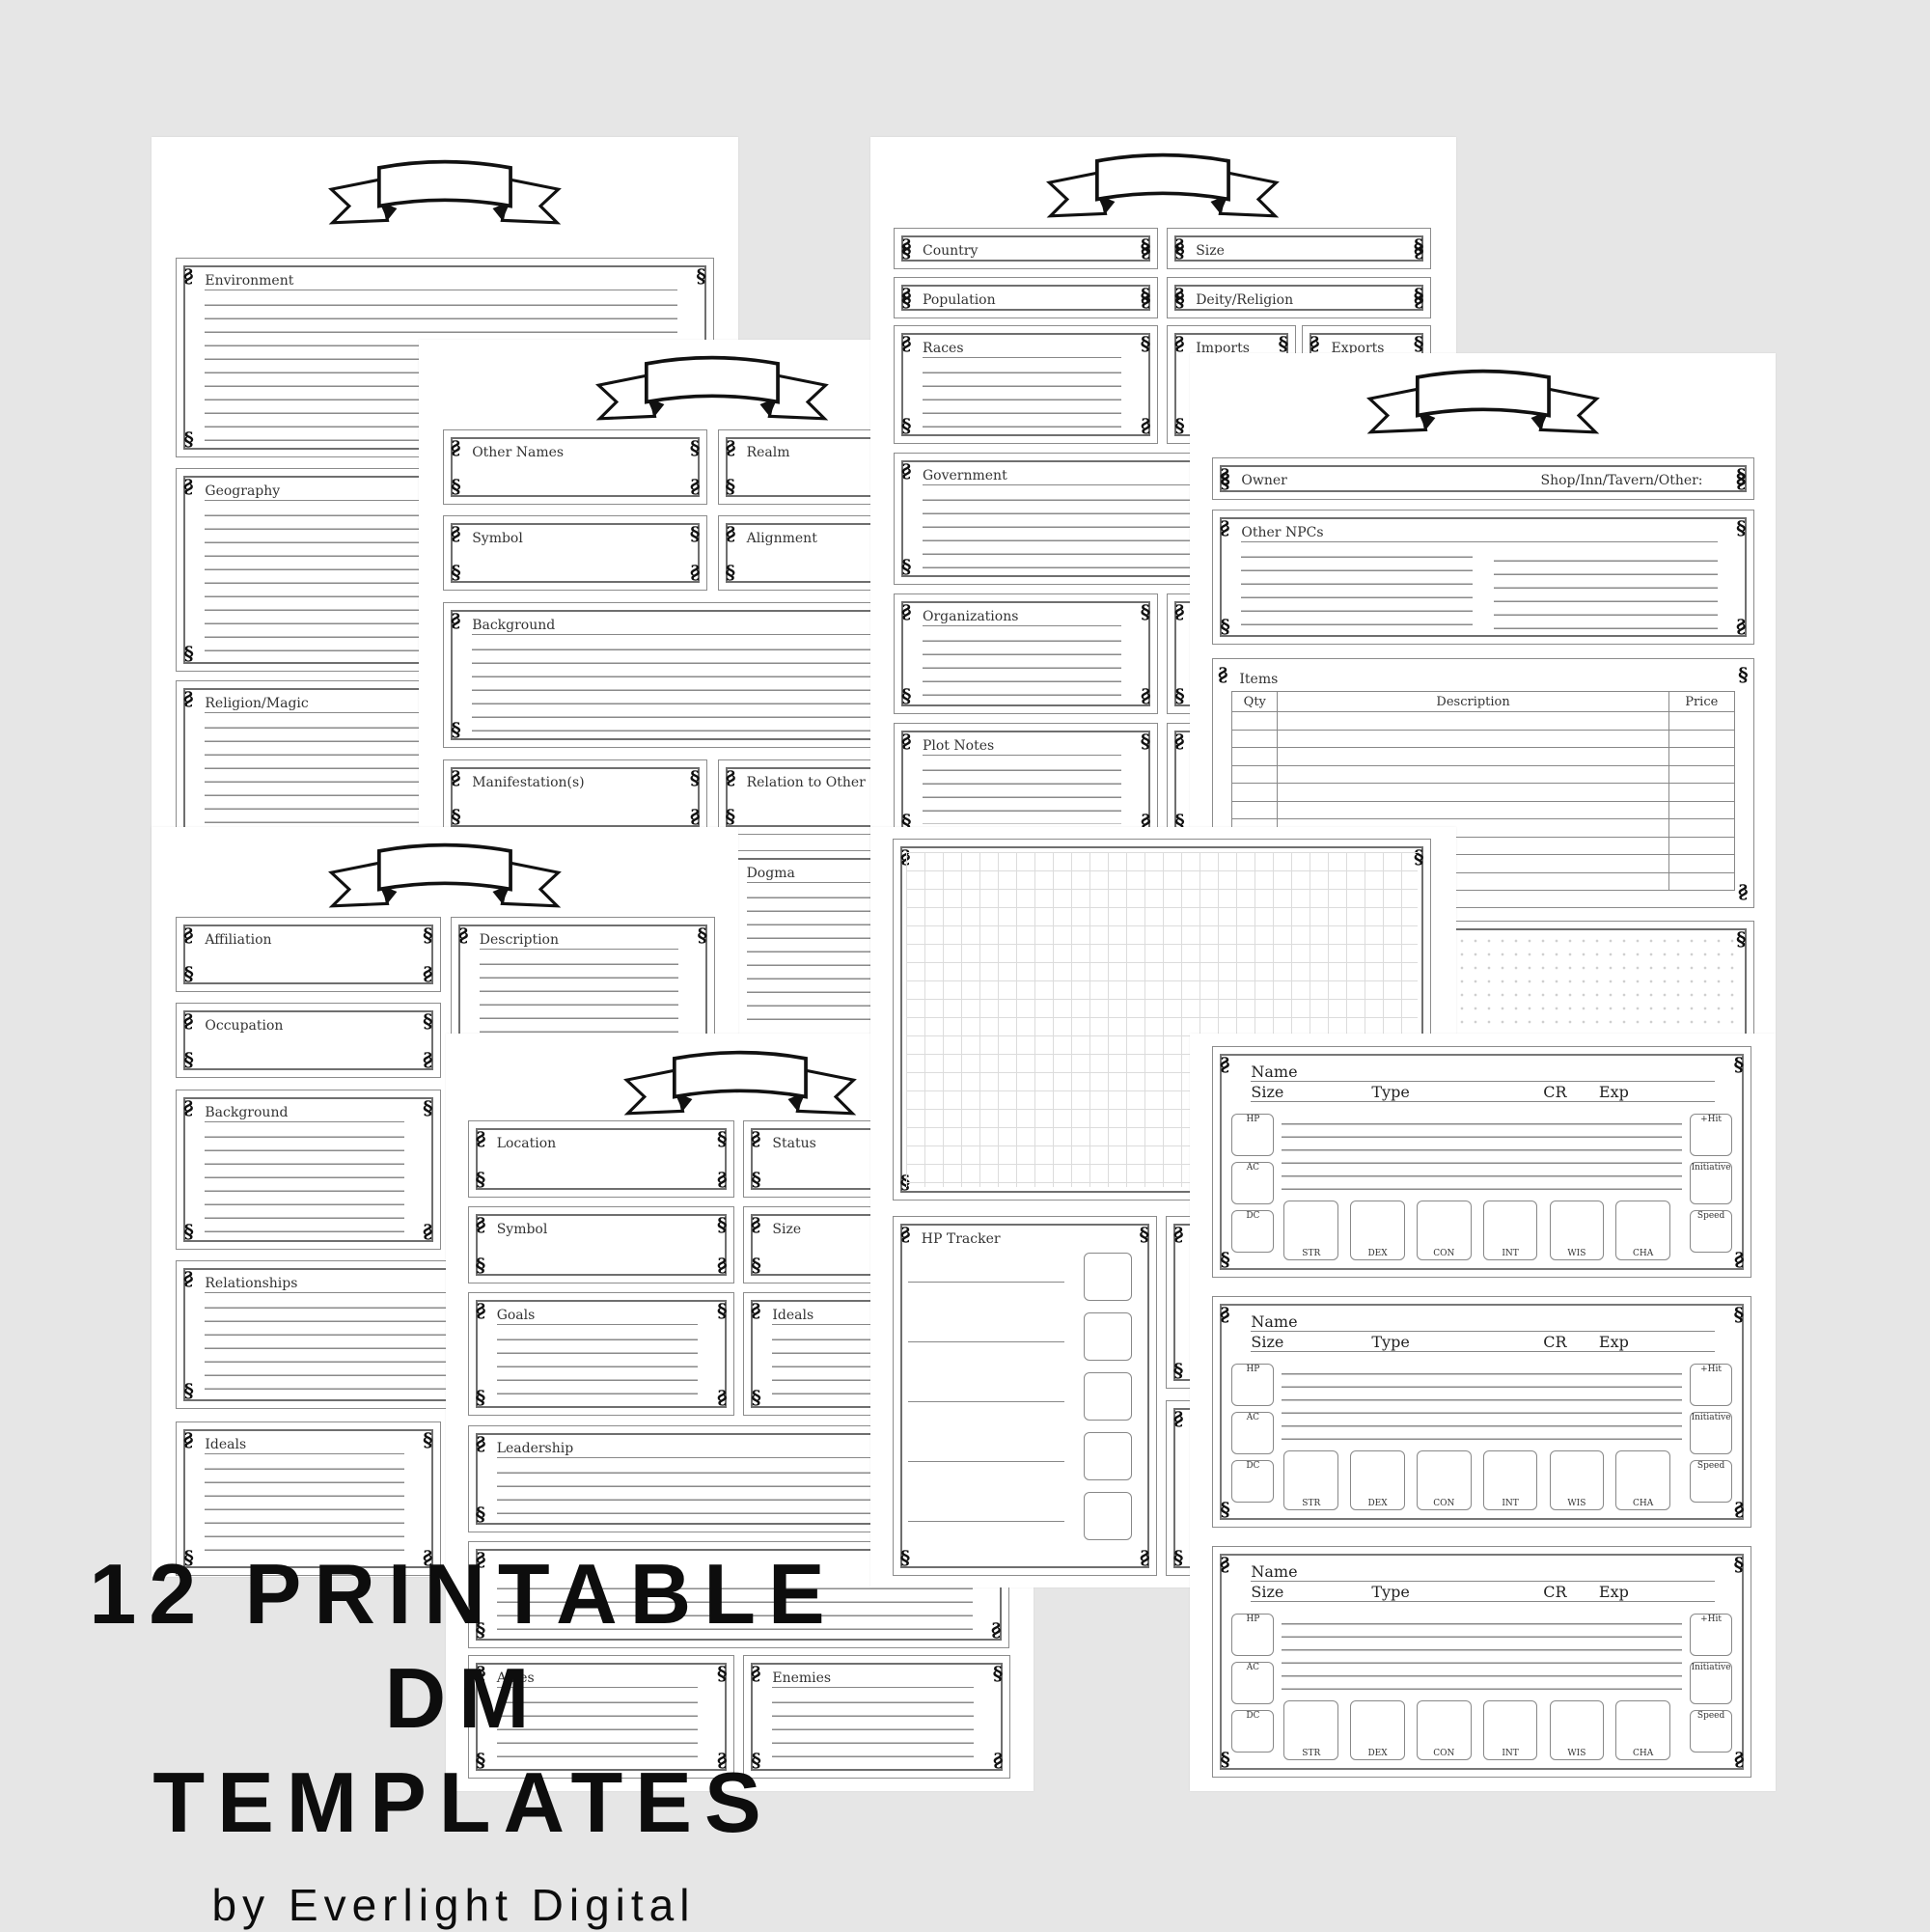  I want to click on box-country-0: Country, so click(1026, 248).